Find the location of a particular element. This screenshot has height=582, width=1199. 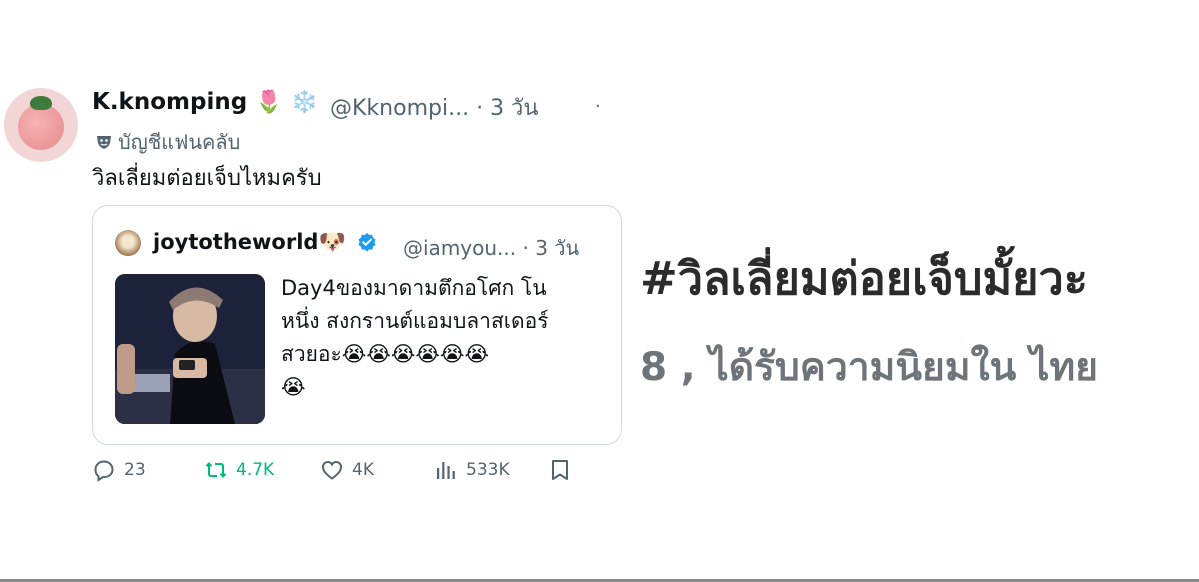

verified-badge-icon is located at coordinates (367, 242).